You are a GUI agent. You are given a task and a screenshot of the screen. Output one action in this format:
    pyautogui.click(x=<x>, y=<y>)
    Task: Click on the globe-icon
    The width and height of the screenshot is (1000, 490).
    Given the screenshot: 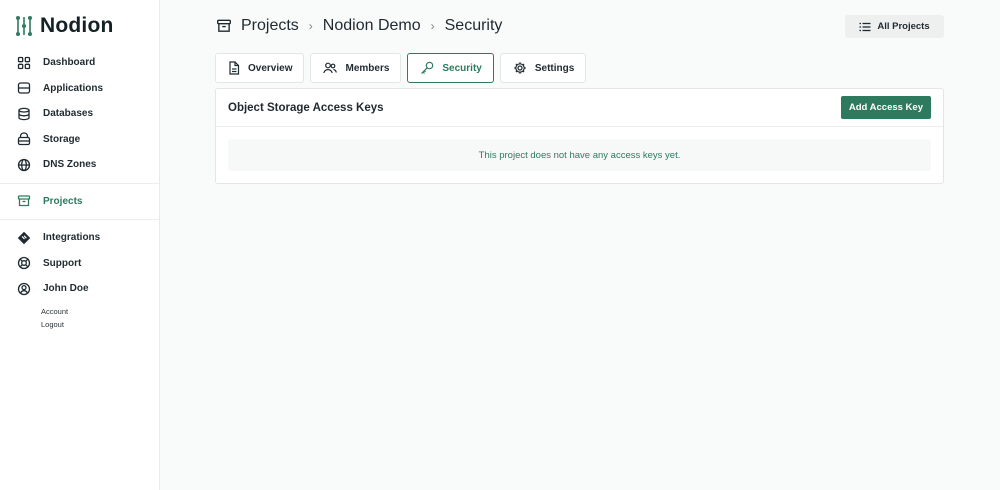 What is the action you would take?
    pyautogui.click(x=24, y=165)
    